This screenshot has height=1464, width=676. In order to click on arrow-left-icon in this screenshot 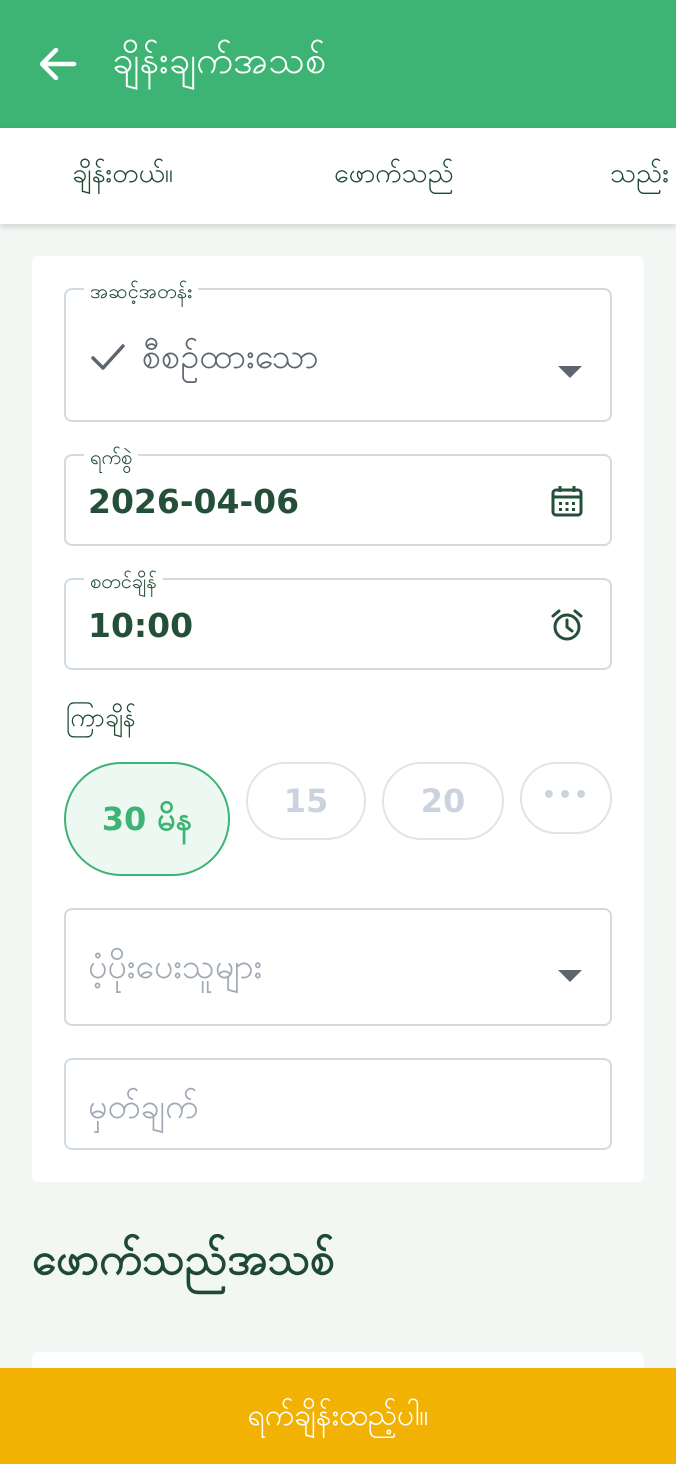, I will do `click(56, 64)`.